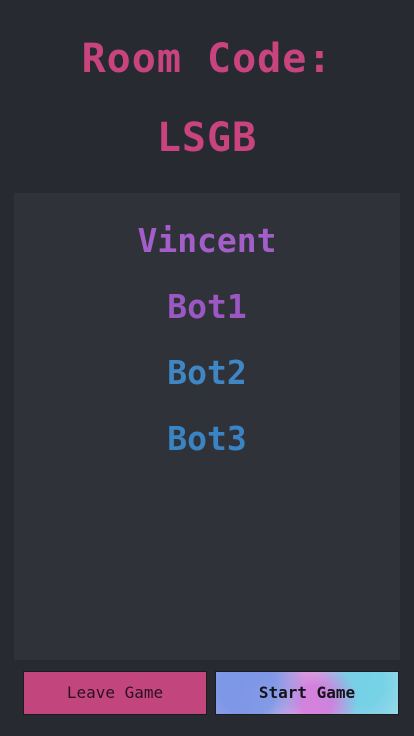  I want to click on leave-game-button: Leave Game, so click(115, 693).